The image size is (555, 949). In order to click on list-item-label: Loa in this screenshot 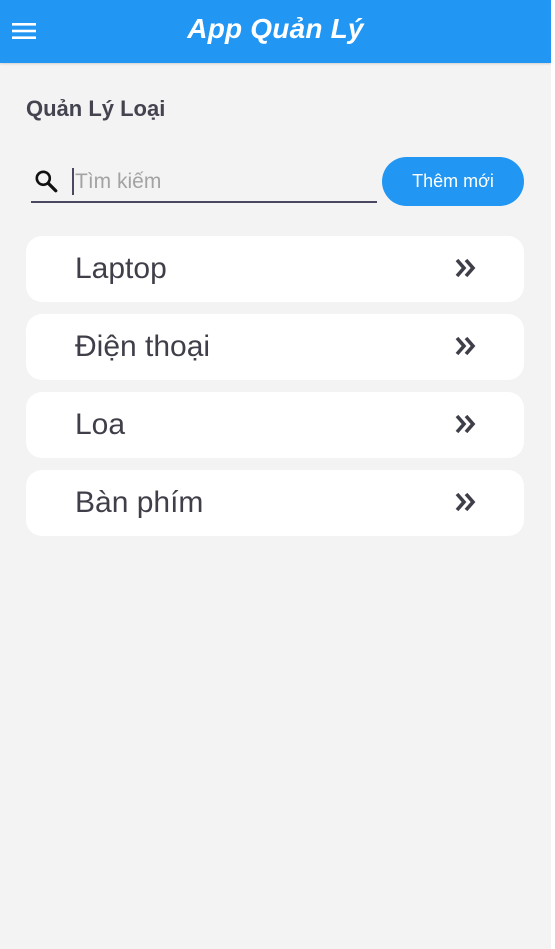, I will do `click(100, 424)`.